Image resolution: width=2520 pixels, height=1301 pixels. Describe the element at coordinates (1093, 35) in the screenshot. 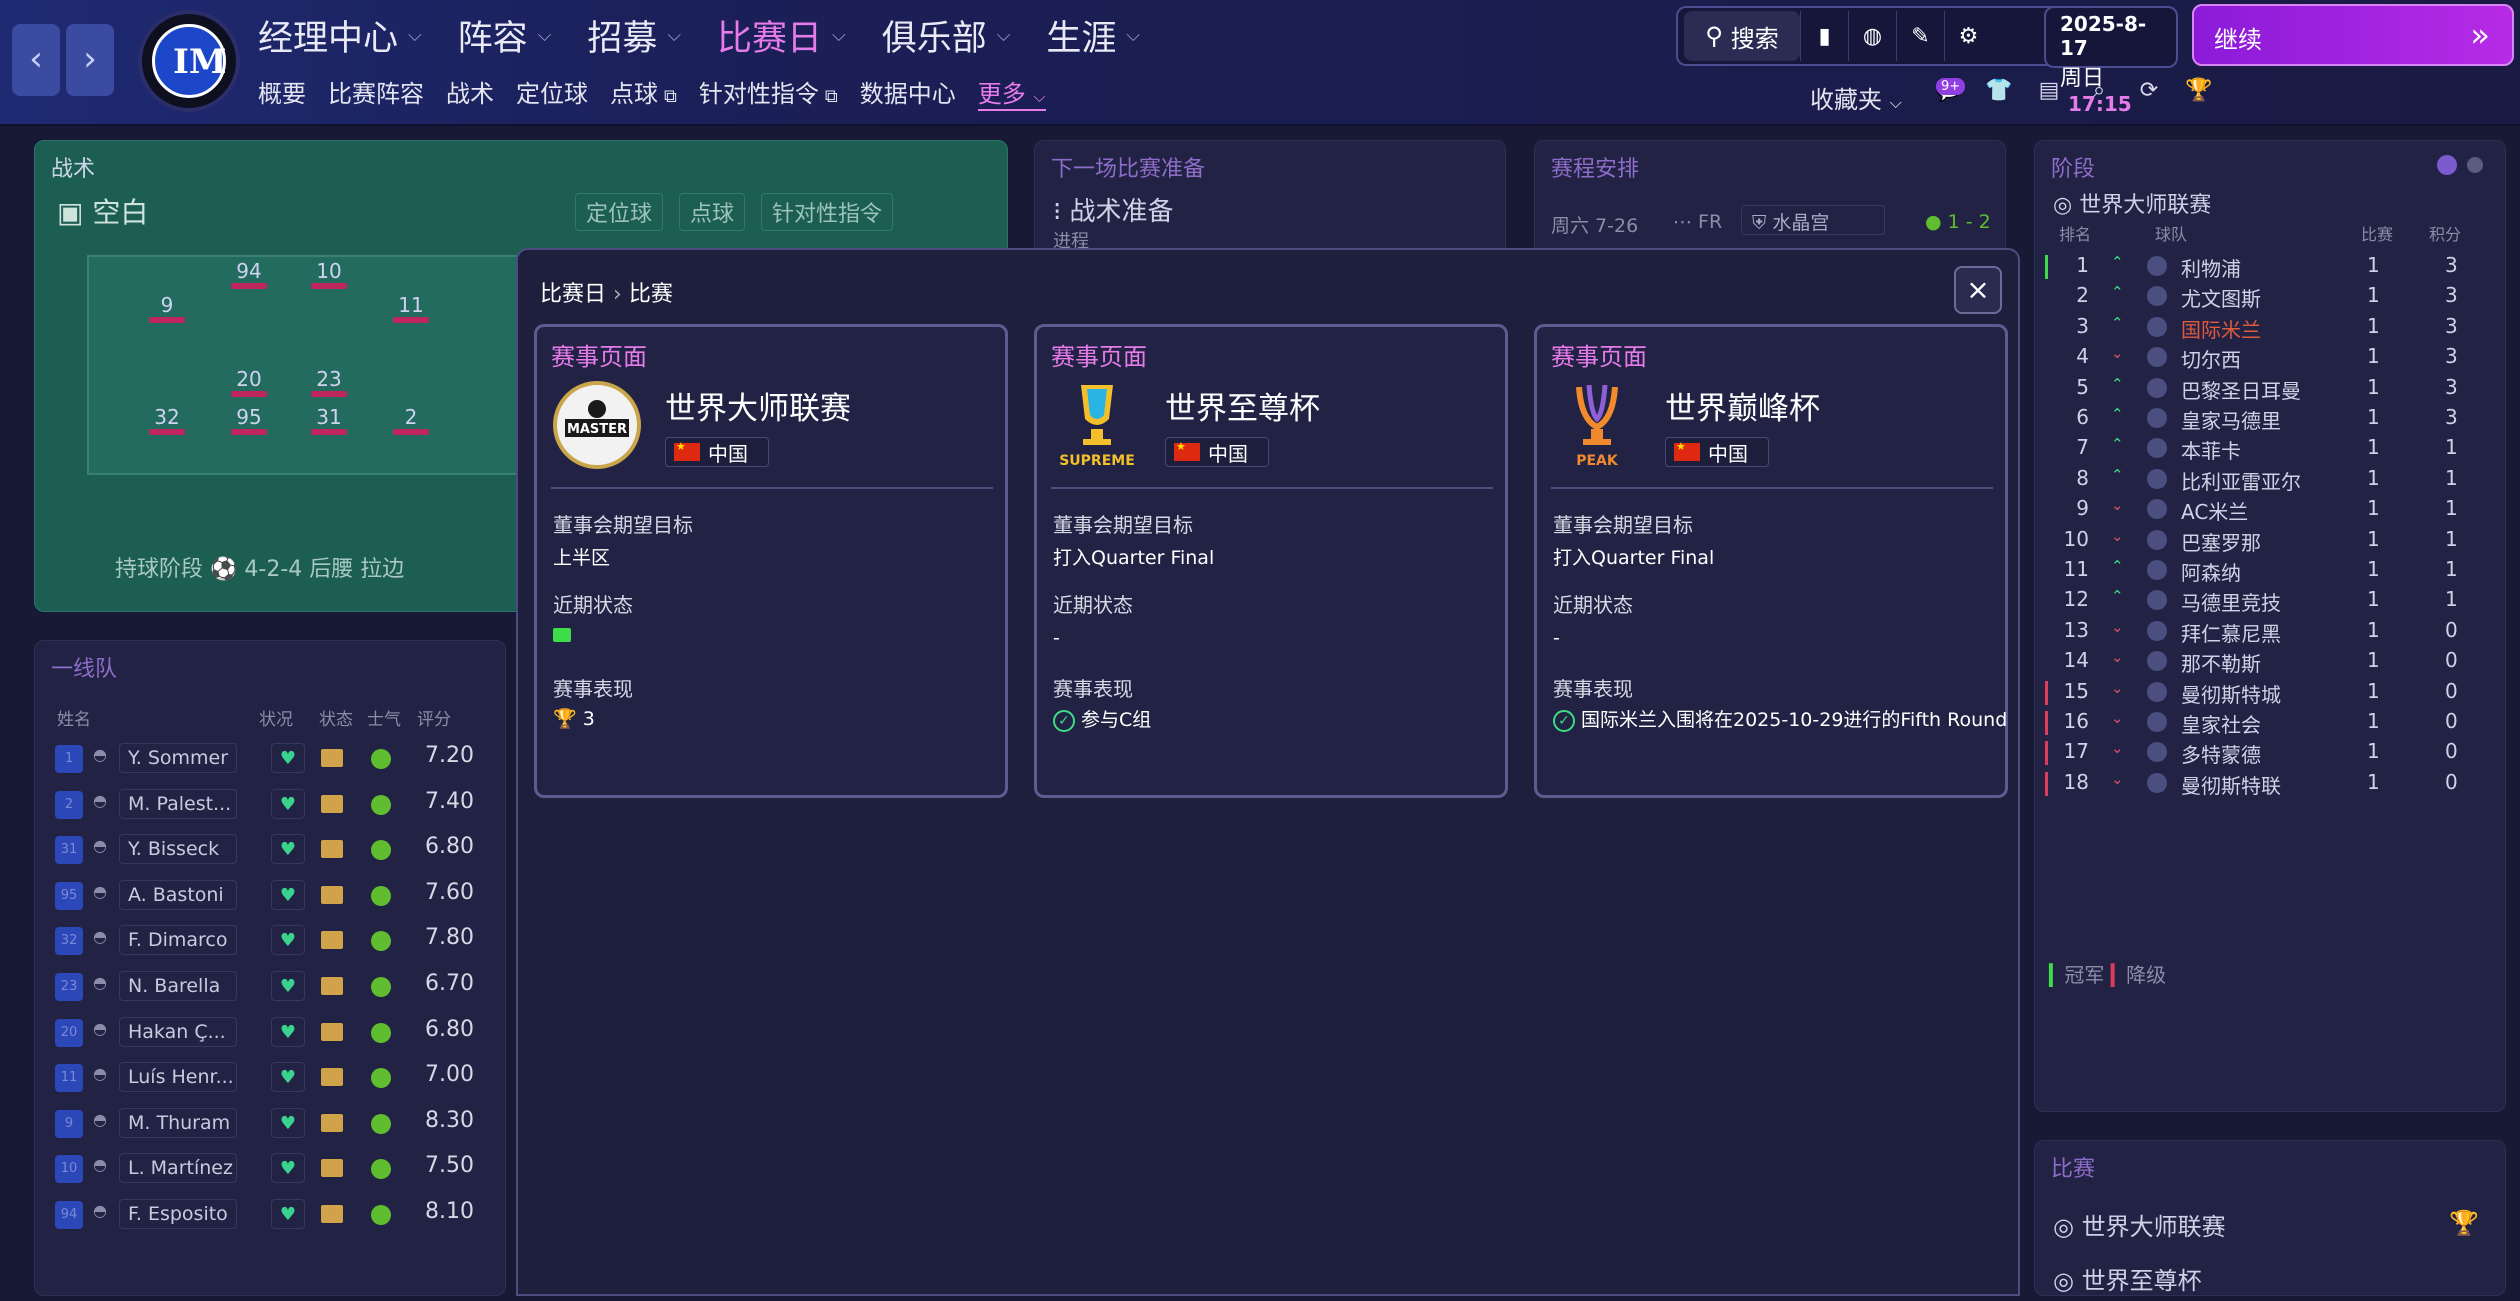

I see `nav-career: 生涯 ⌵` at that location.